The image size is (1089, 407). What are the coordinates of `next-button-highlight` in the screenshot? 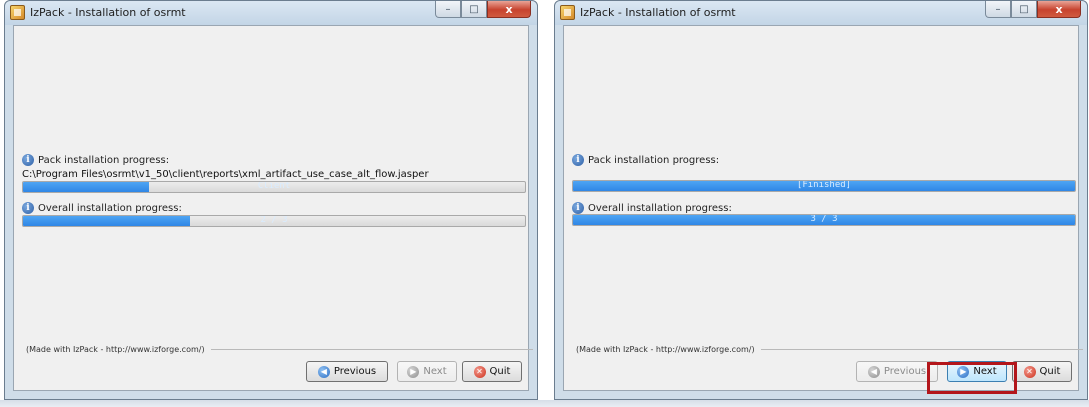 It's located at (972, 378).